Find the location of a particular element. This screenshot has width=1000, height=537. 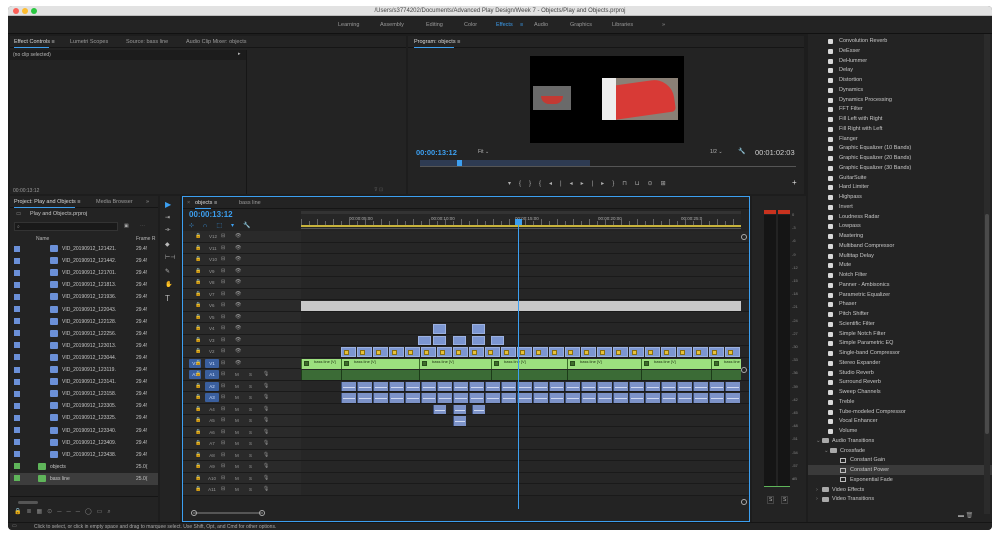

effect-item: Multitap Delay is located at coordinates (900, 256).